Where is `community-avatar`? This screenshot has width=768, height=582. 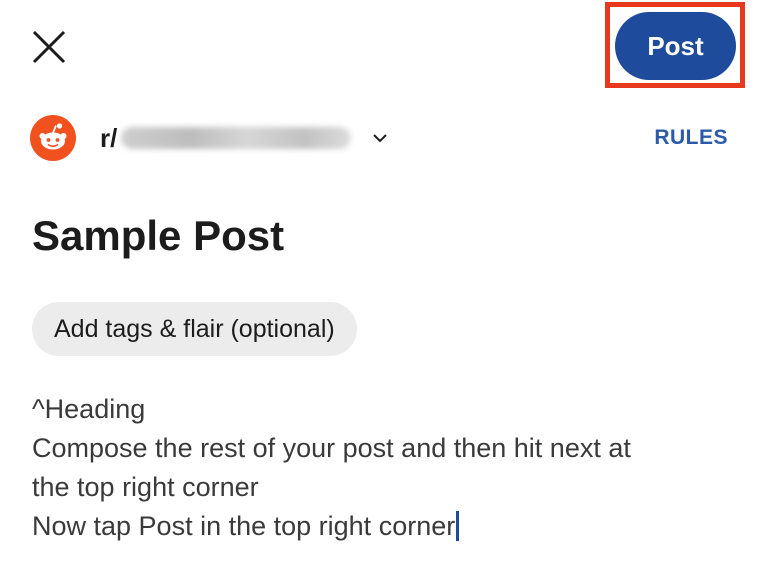 community-avatar is located at coordinates (53, 138).